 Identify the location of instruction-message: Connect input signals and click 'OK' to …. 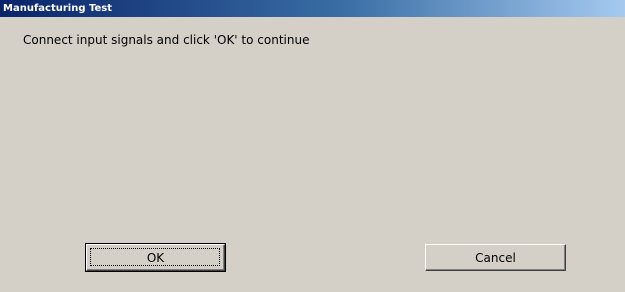
(166, 40).